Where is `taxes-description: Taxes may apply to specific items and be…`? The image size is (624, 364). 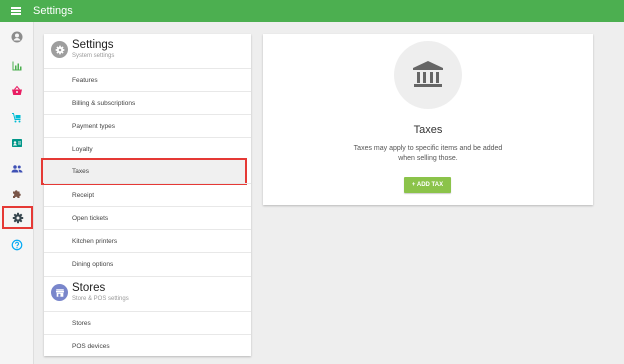 taxes-description: Taxes may apply to specific items and be… is located at coordinates (428, 153).